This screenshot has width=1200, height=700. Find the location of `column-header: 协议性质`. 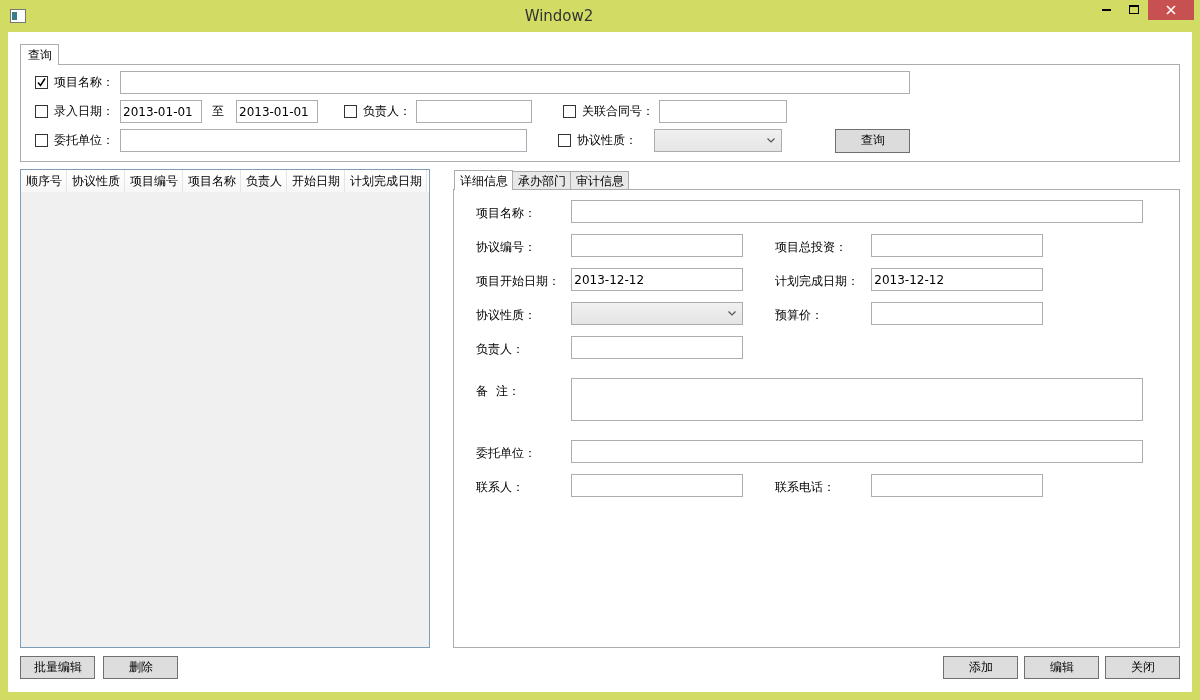

column-header: 协议性质 is located at coordinates (96, 181).